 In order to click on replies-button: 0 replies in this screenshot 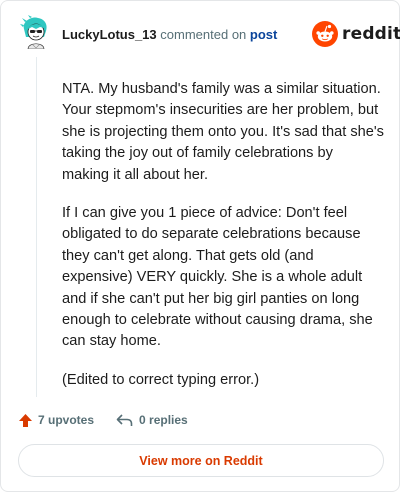, I will do `click(152, 420)`.